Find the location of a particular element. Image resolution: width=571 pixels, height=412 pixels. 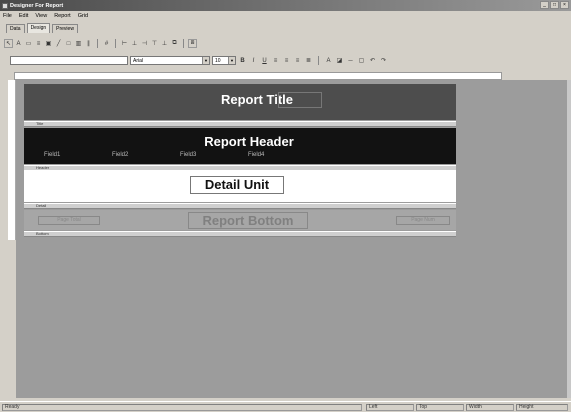

align-right-tool-icon: ⊣ is located at coordinates (144, 43).